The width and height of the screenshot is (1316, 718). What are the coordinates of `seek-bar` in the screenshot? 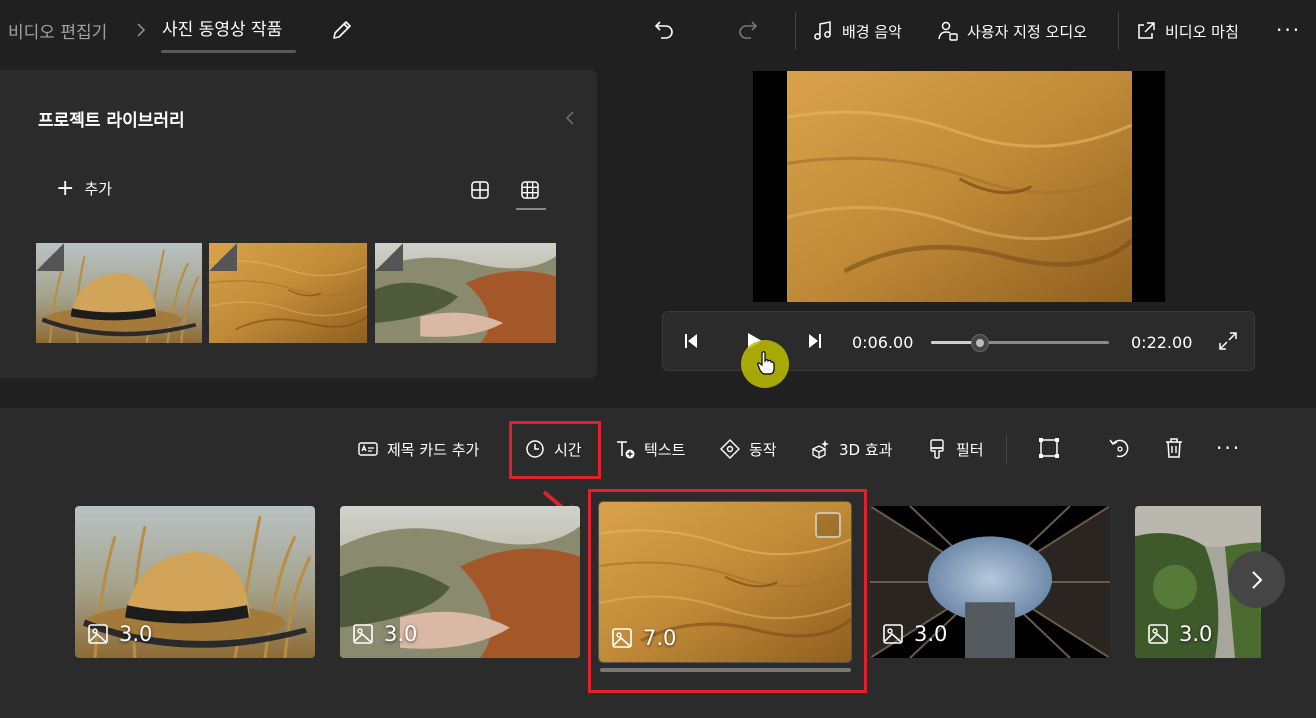 It's located at (1020, 343).